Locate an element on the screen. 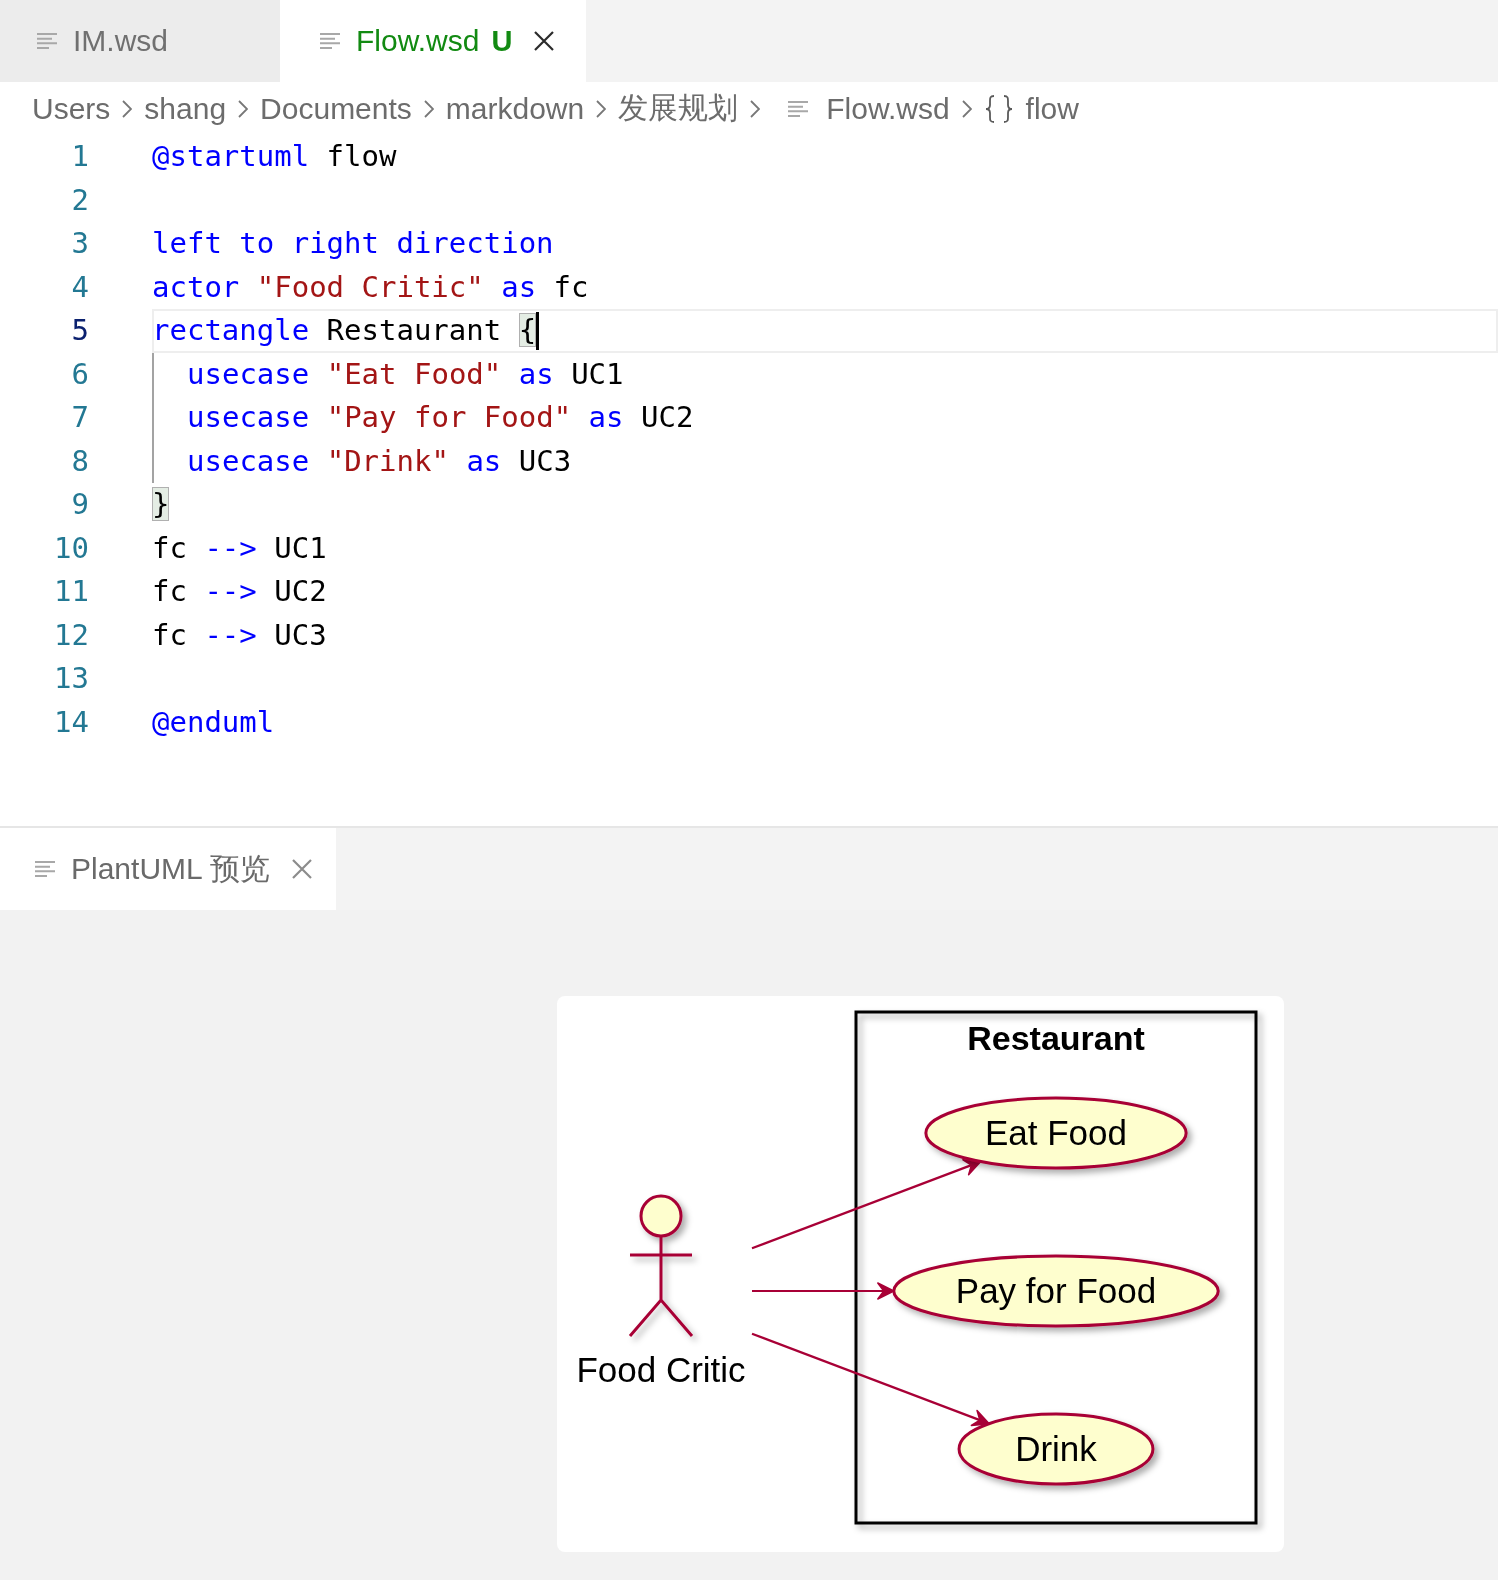  tab: PlantUML 预览 is located at coordinates (168, 869).